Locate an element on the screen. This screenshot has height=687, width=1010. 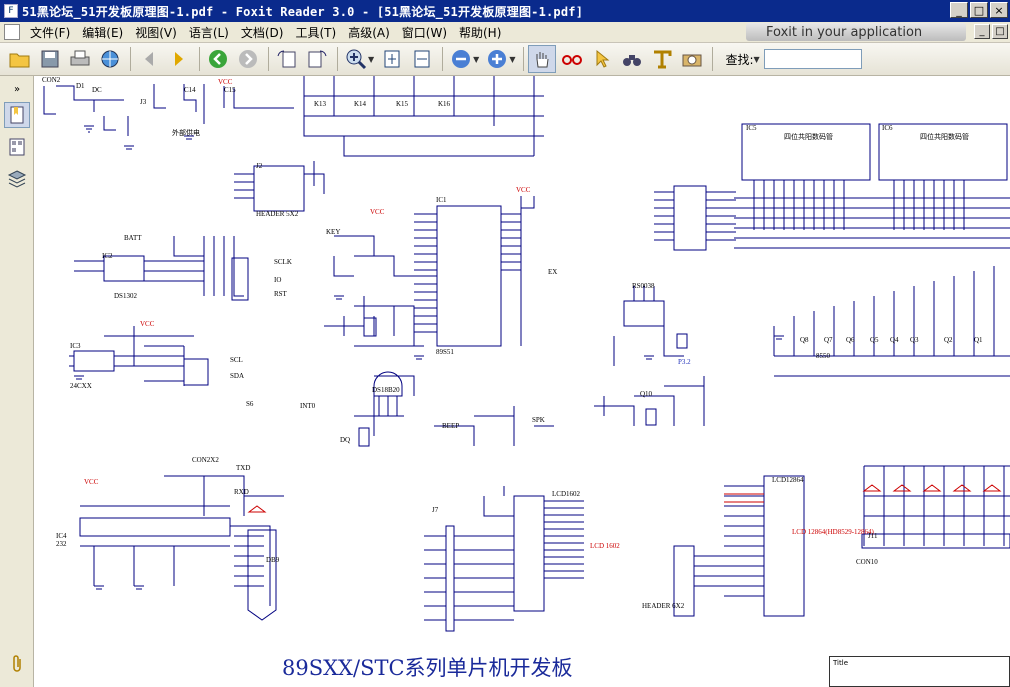
label-beep: BEEP is located at coordinates (451, 426).